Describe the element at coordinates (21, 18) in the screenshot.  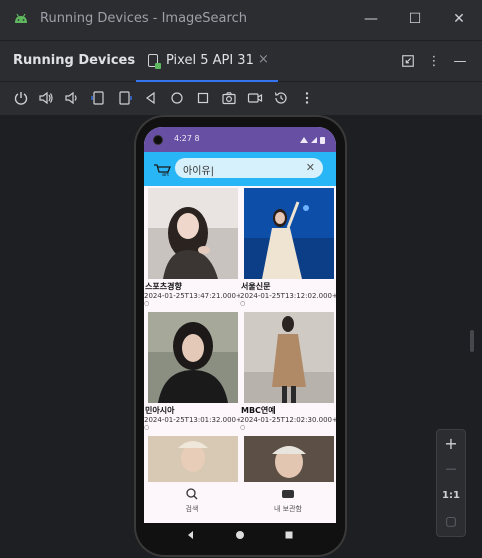
I see `android-icon` at that location.